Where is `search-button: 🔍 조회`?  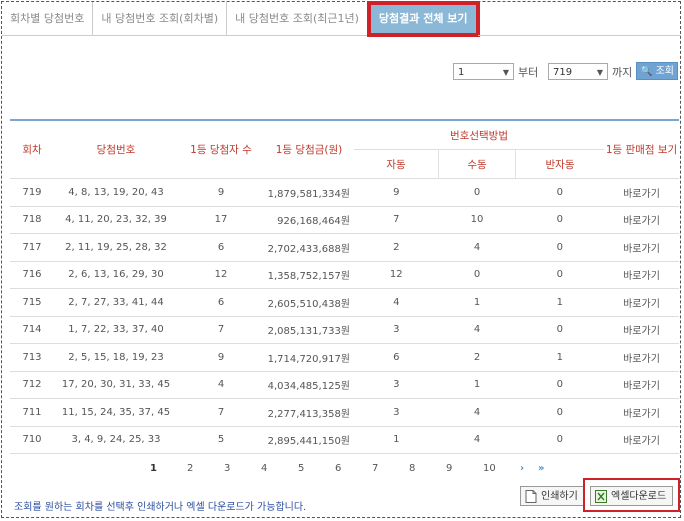
search-button: 🔍 조회 is located at coordinates (657, 71).